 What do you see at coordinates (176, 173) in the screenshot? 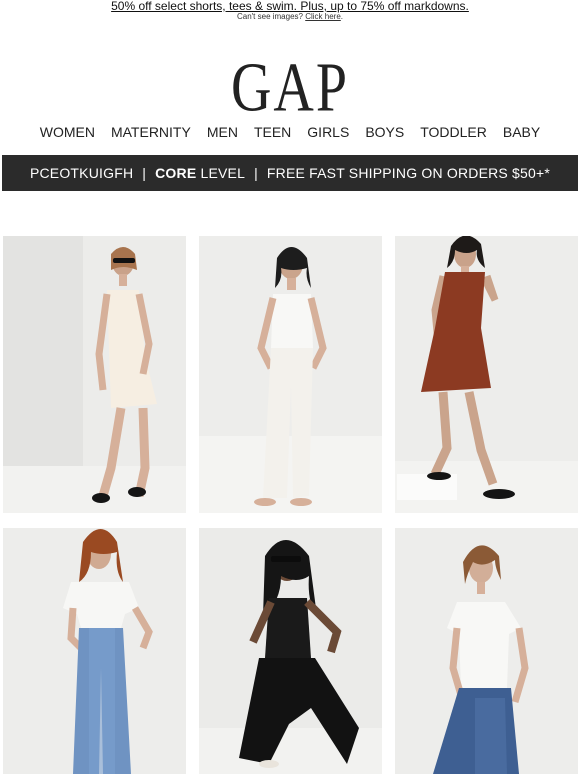
I see `level-name: CORE` at bounding box center [176, 173].